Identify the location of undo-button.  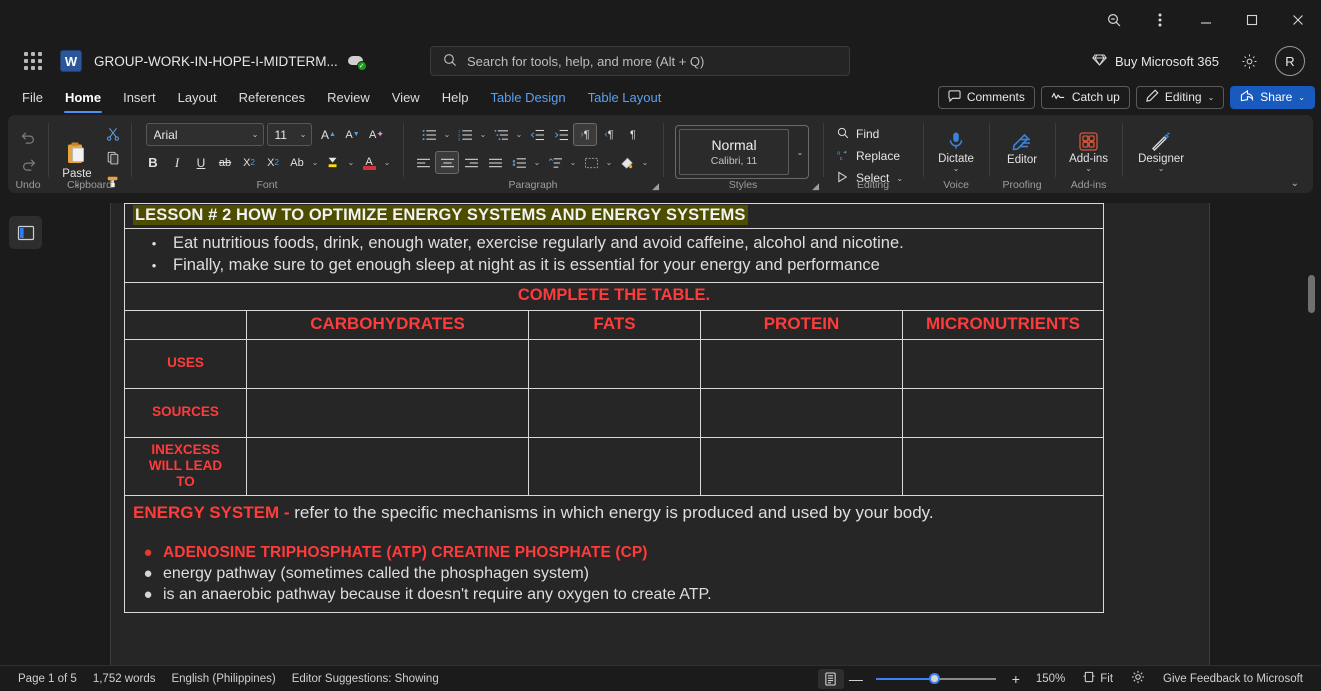
(28, 137).